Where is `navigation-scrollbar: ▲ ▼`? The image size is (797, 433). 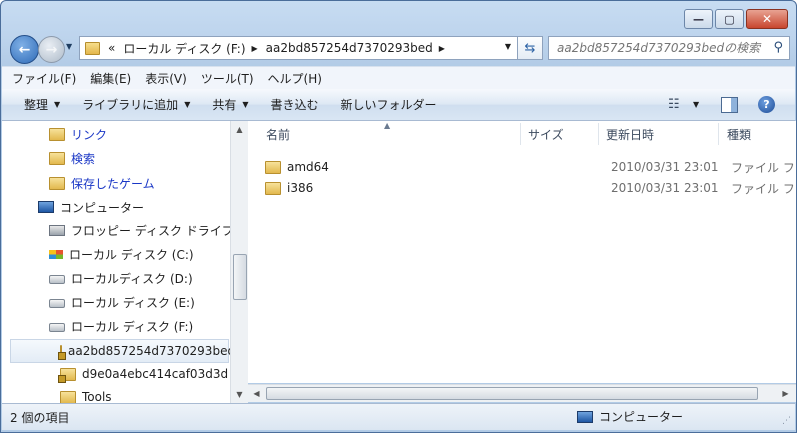
navigation-scrollbar: ▲ ▼ is located at coordinates (239, 262).